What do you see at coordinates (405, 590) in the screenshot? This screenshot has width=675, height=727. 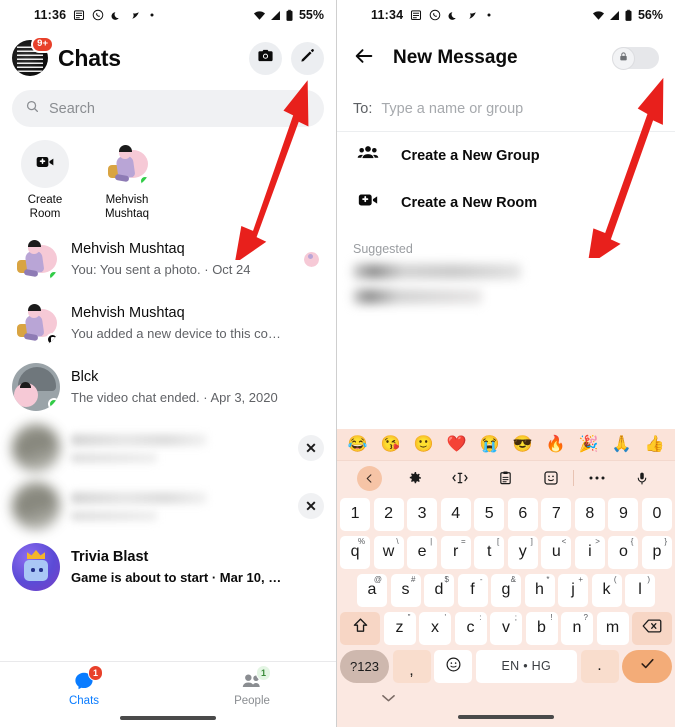 I see `key: # s` at bounding box center [405, 590].